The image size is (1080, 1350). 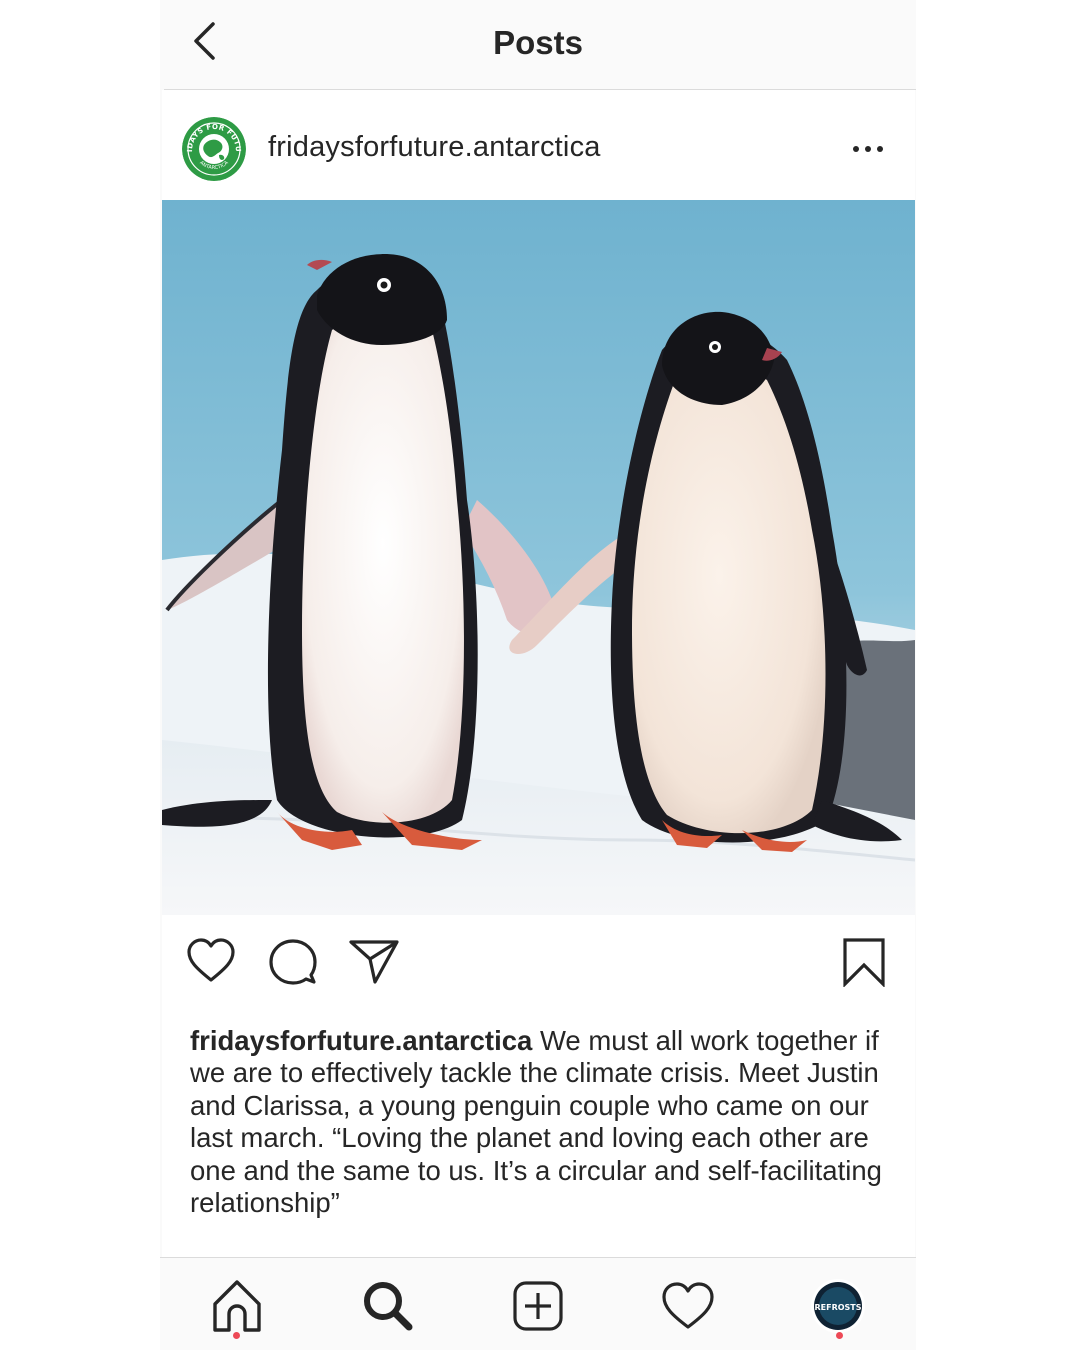 I want to click on more-options-button, so click(x=870, y=149).